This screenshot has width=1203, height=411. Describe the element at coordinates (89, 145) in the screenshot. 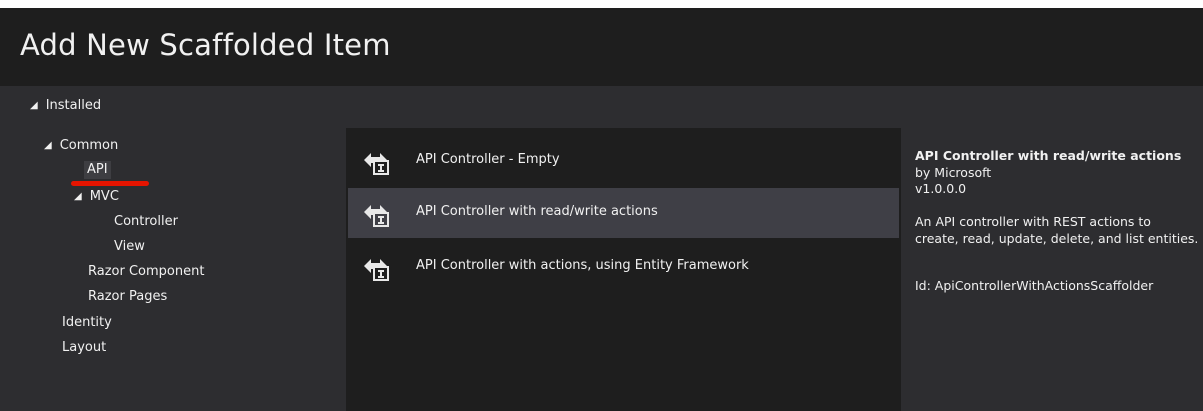

I see `tree-label-common: Common` at that location.